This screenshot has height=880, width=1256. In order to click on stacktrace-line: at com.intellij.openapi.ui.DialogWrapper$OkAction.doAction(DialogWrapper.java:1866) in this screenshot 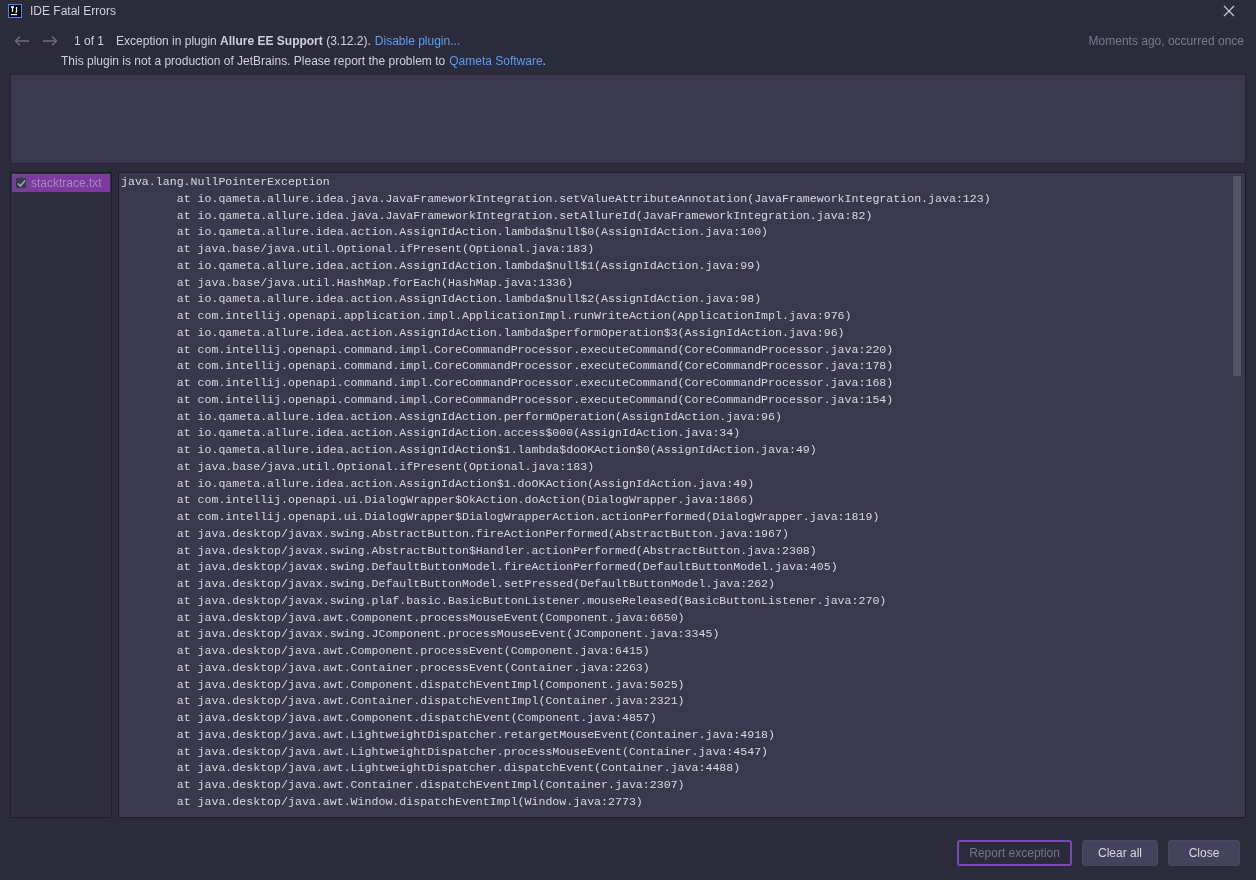, I will do `click(465, 500)`.